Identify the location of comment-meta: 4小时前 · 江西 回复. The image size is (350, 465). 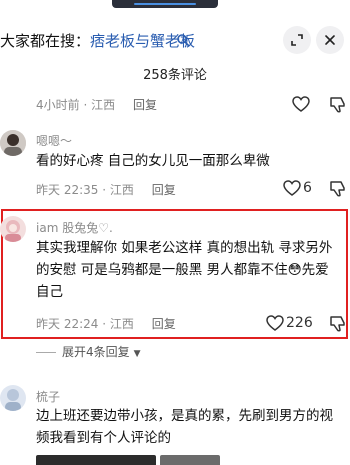
(96, 105).